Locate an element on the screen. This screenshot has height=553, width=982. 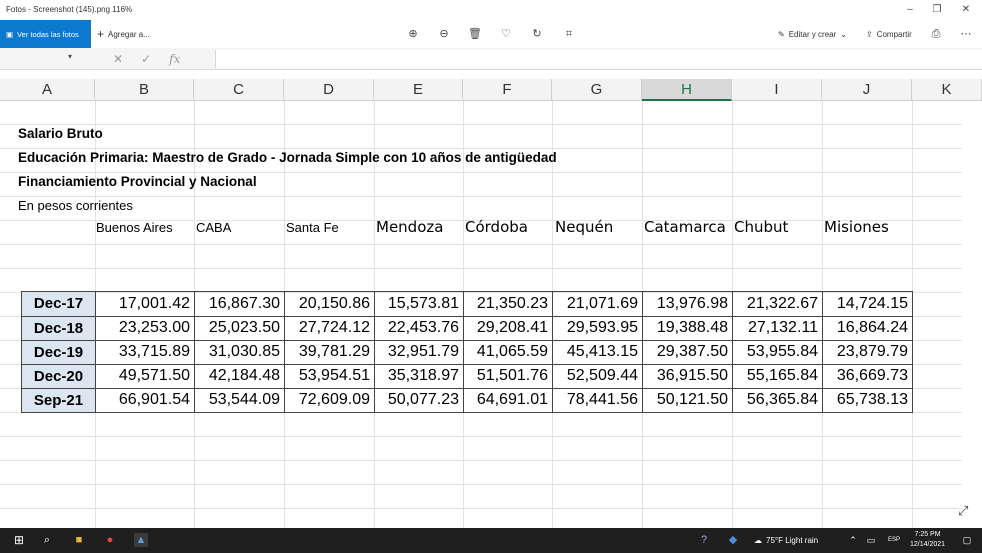
data-cell: 21,071.69 is located at coordinates (602, 303).